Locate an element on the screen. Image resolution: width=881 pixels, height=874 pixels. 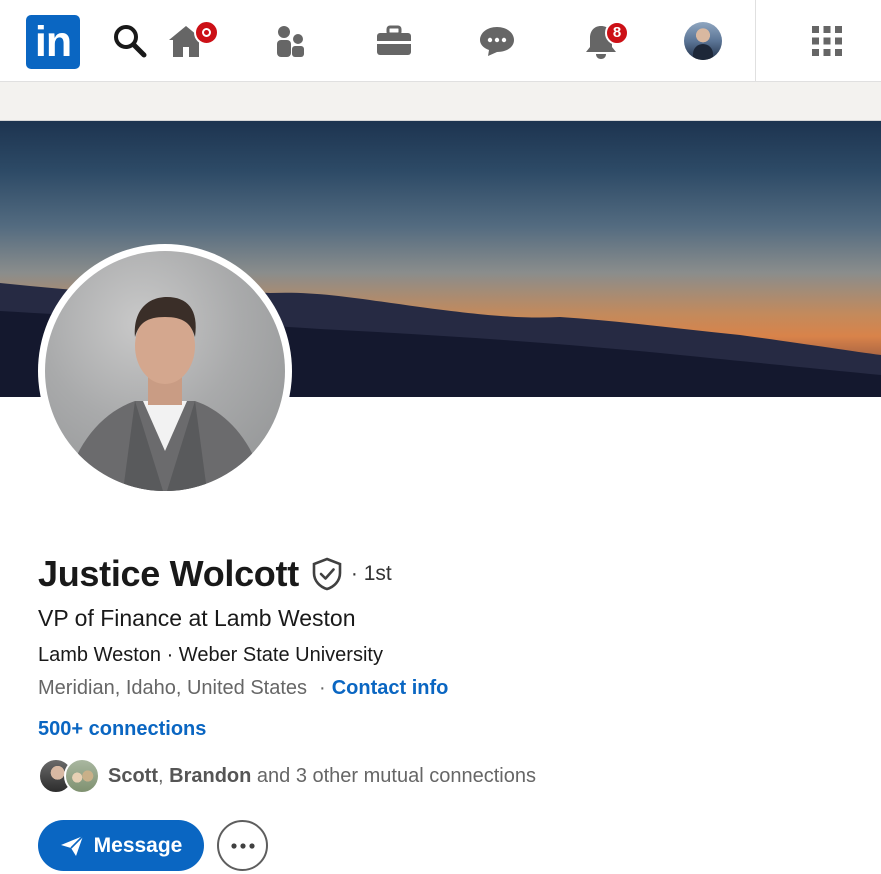
message-button: Message is located at coordinates (121, 845).